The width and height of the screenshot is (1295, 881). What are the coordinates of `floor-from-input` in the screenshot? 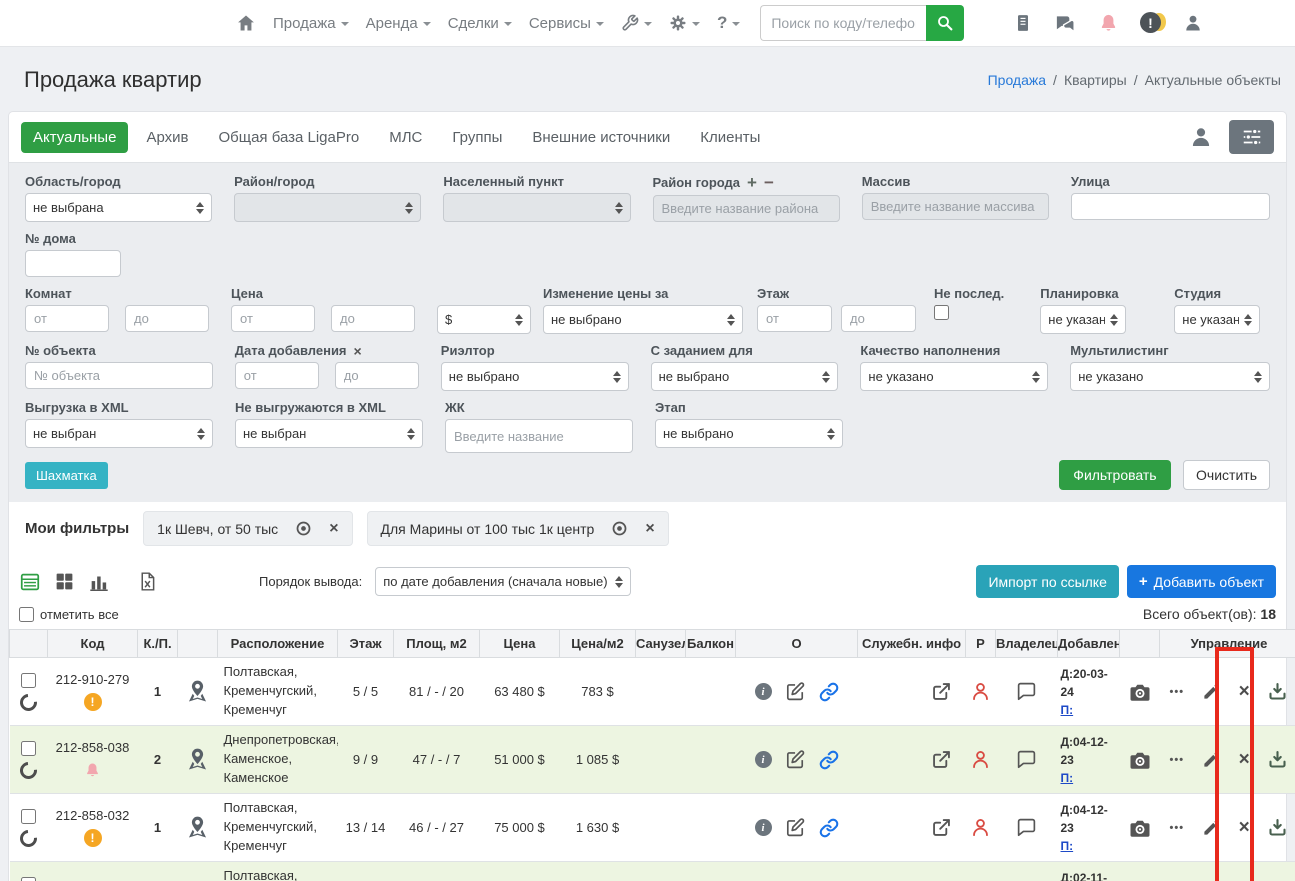 It's located at (794, 318).